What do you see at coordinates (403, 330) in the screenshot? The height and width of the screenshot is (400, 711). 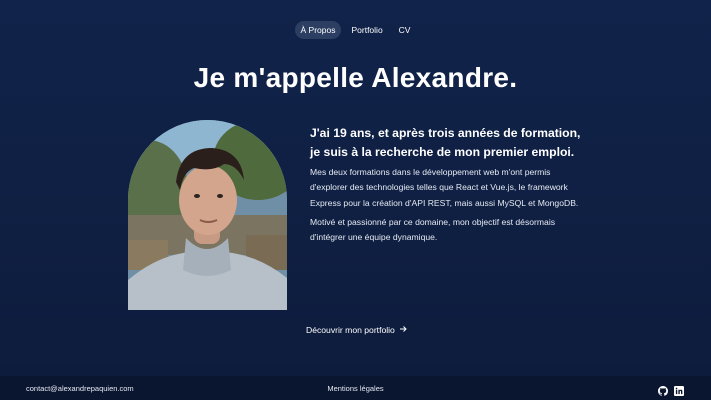 I see `arrow-right-icon` at bounding box center [403, 330].